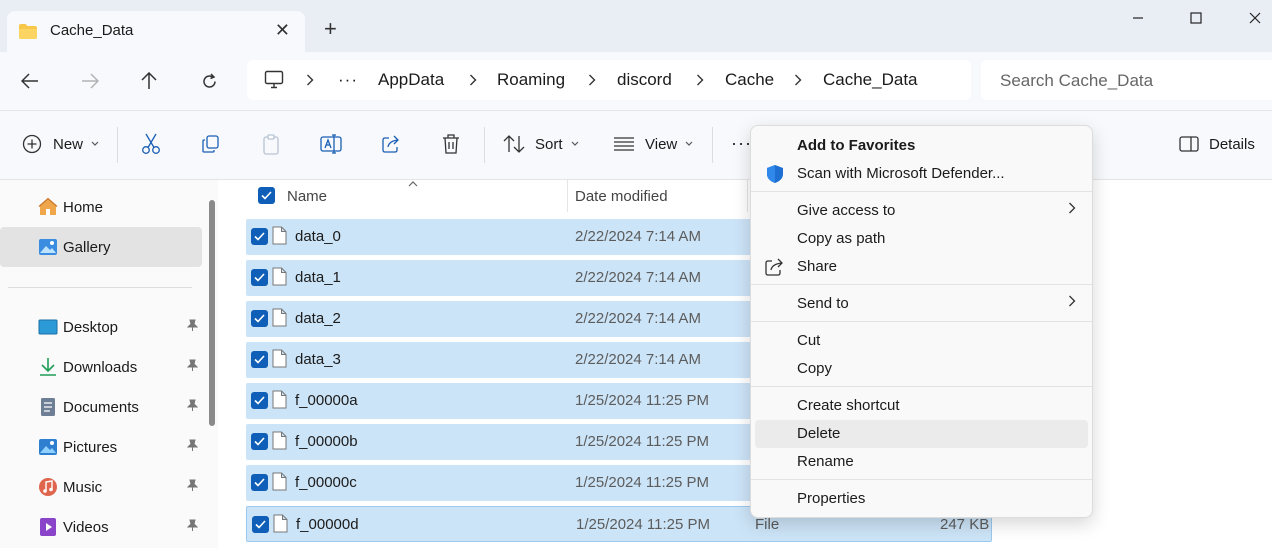 The image size is (1272, 548). I want to click on rename-button, so click(331, 144).